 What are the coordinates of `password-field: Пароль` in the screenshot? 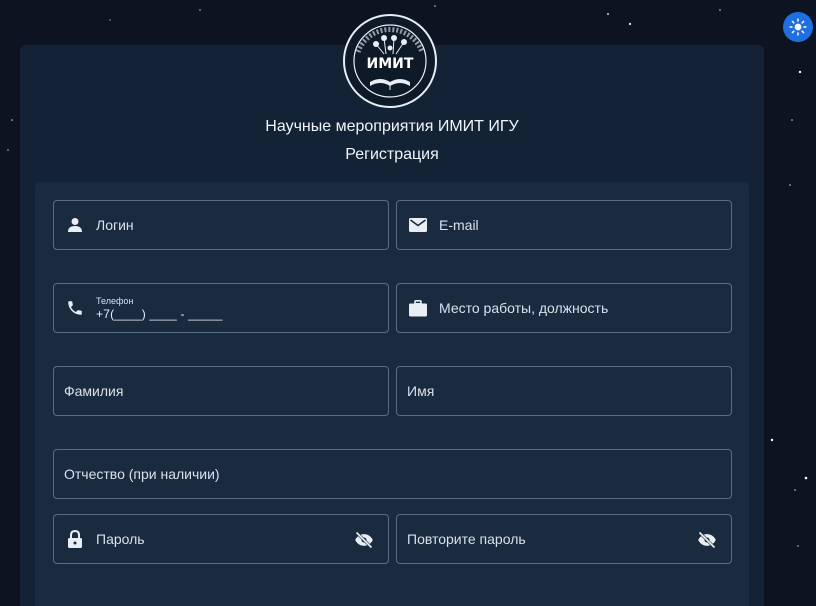 It's located at (221, 539).